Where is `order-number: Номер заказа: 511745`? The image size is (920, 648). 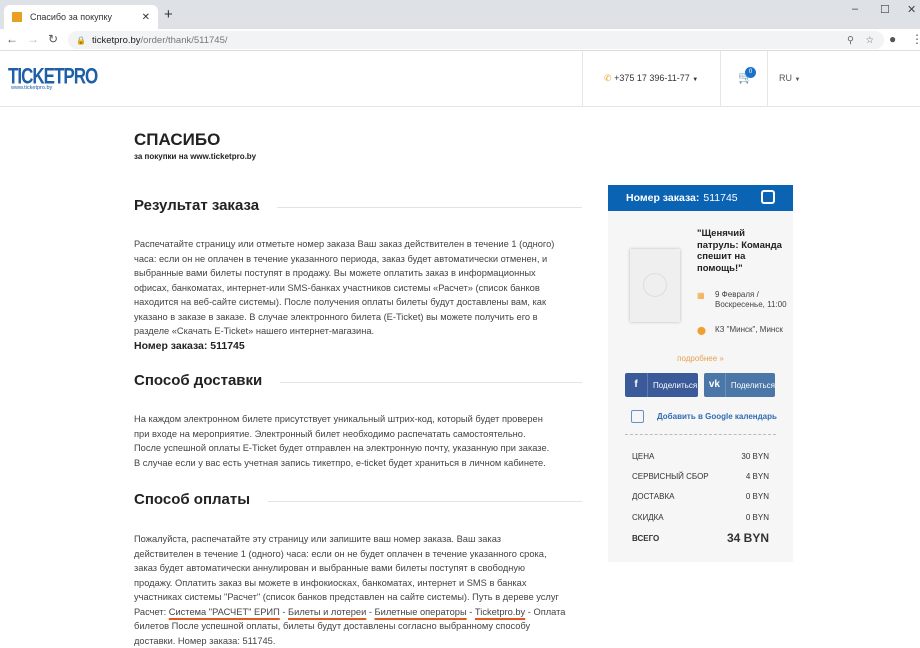
order-number: Номер заказа: 511745 is located at coordinates (189, 346).